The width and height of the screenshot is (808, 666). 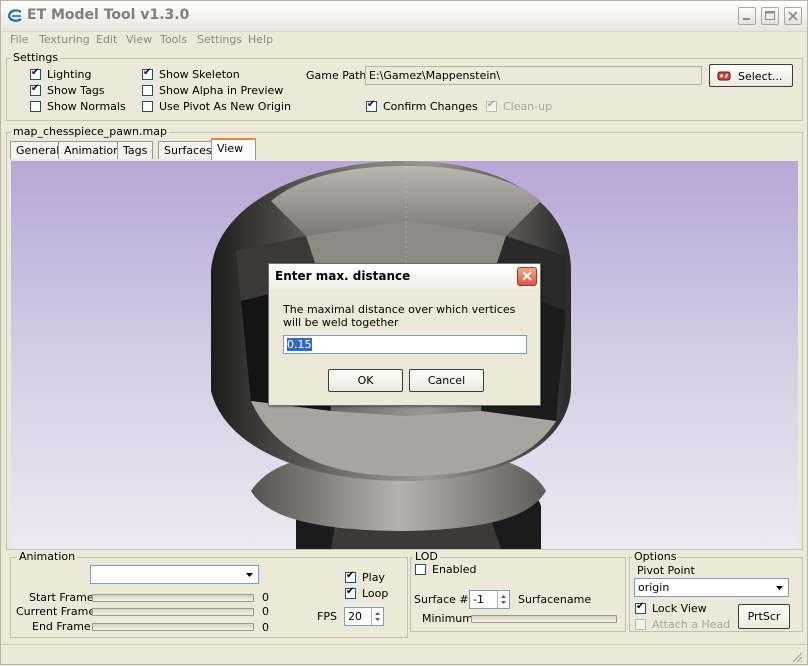 I want to click on lod-minimum-label: Minimum, so click(x=447, y=618).